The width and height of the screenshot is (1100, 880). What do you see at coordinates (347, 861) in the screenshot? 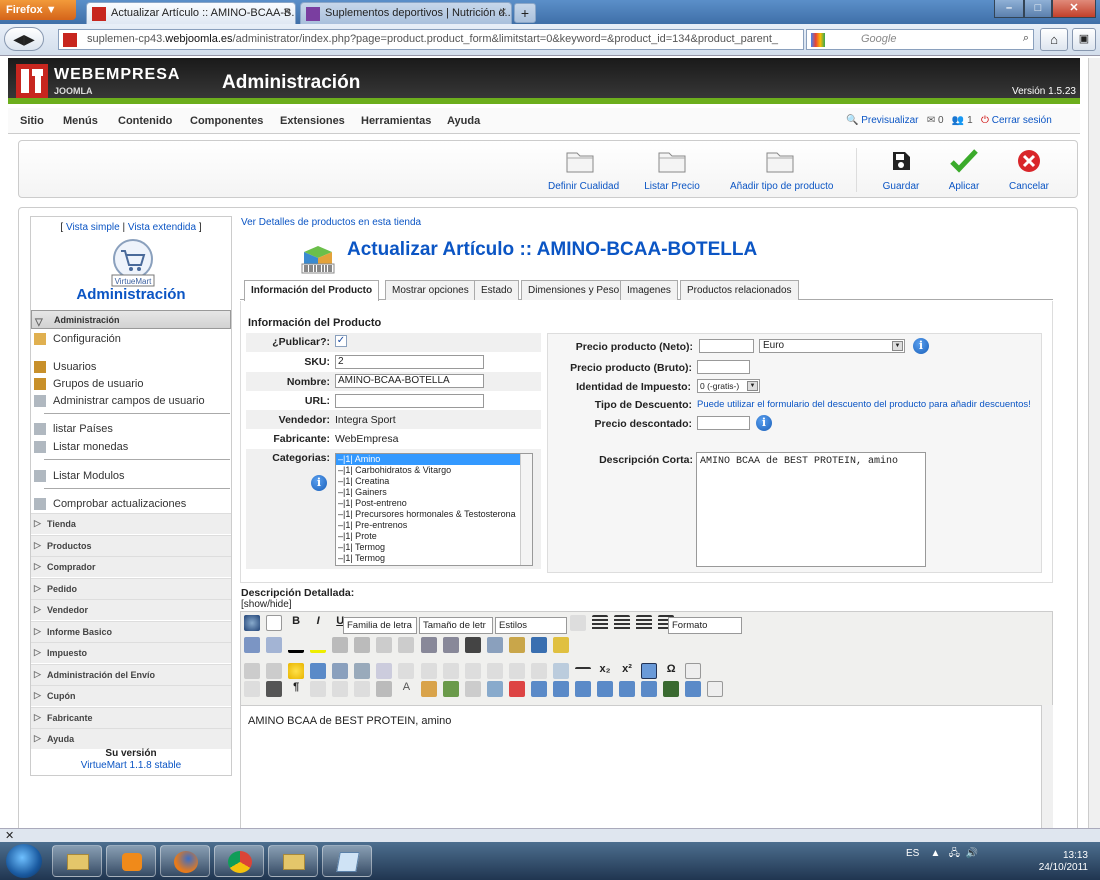
I see `notepad-taskbar-button` at bounding box center [347, 861].